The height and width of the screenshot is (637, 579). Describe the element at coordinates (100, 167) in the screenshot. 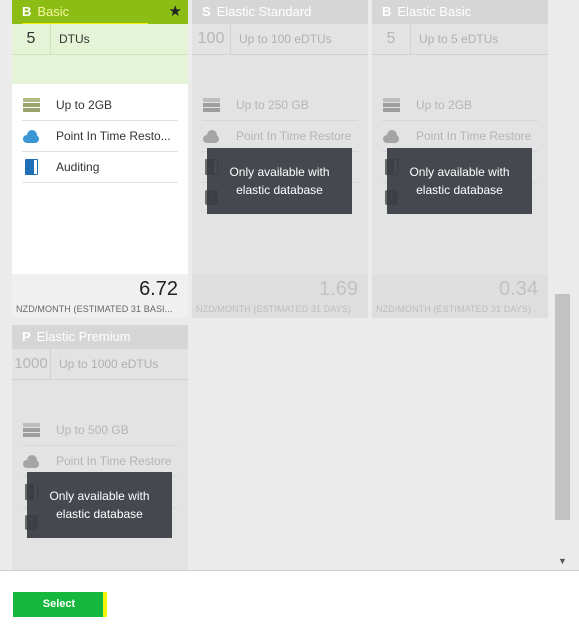

I see `feature-auditing: Auditing` at that location.